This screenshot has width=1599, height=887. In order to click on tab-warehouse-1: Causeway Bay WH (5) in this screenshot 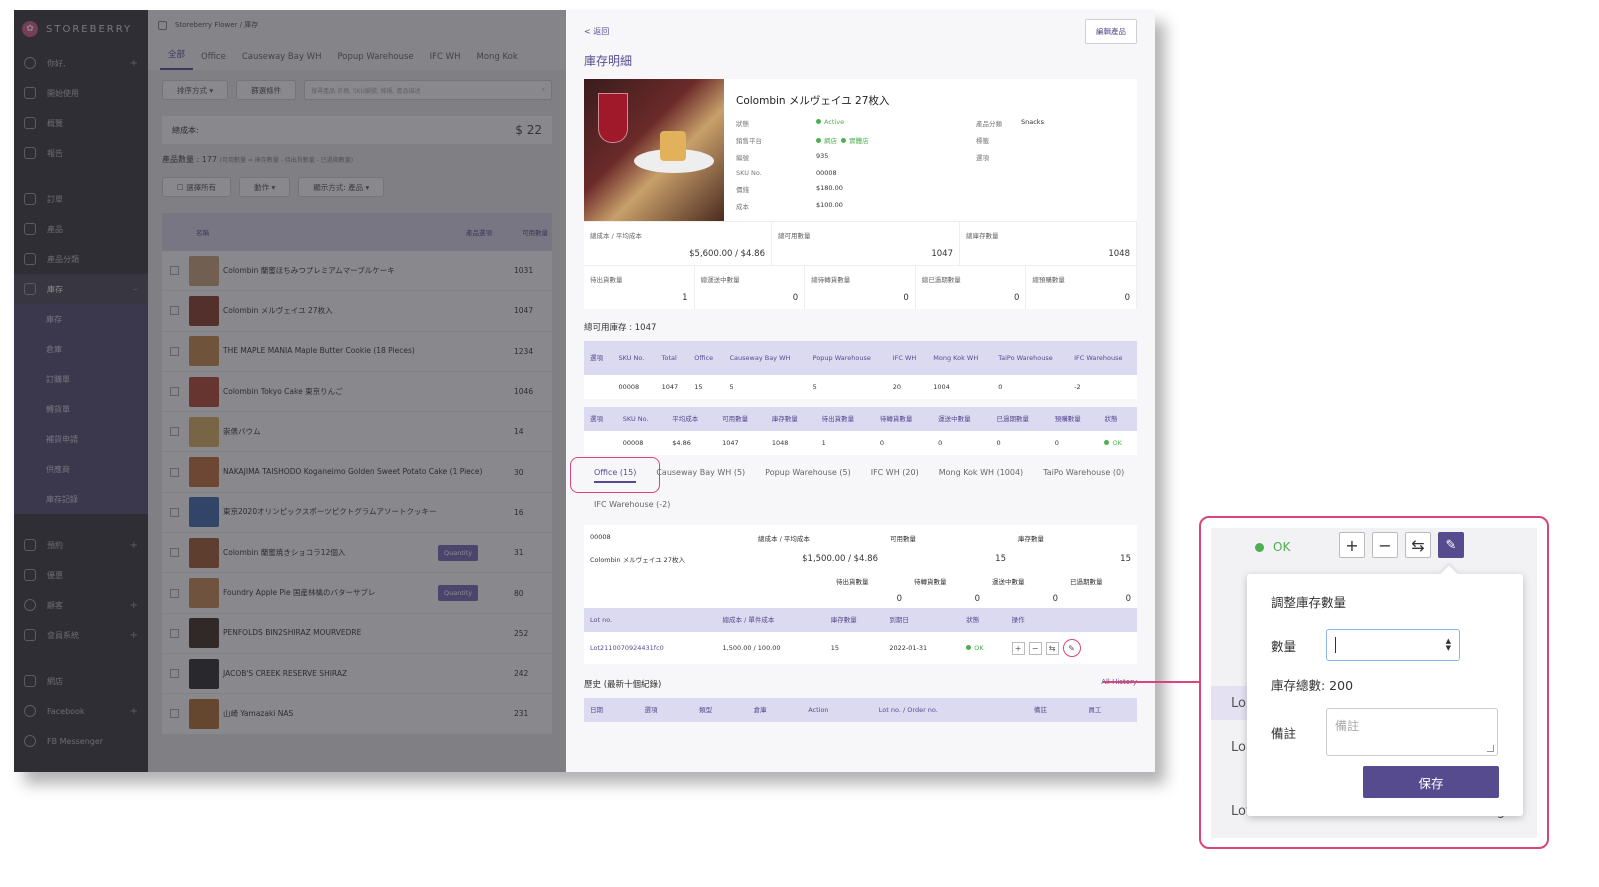, I will do `click(700, 474)`.